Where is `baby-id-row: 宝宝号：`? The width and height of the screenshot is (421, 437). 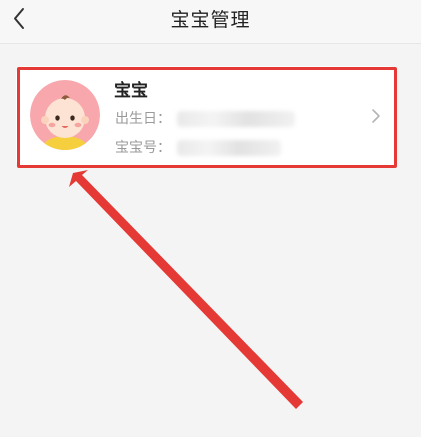
baby-id-row: 宝宝号： is located at coordinates (198, 147).